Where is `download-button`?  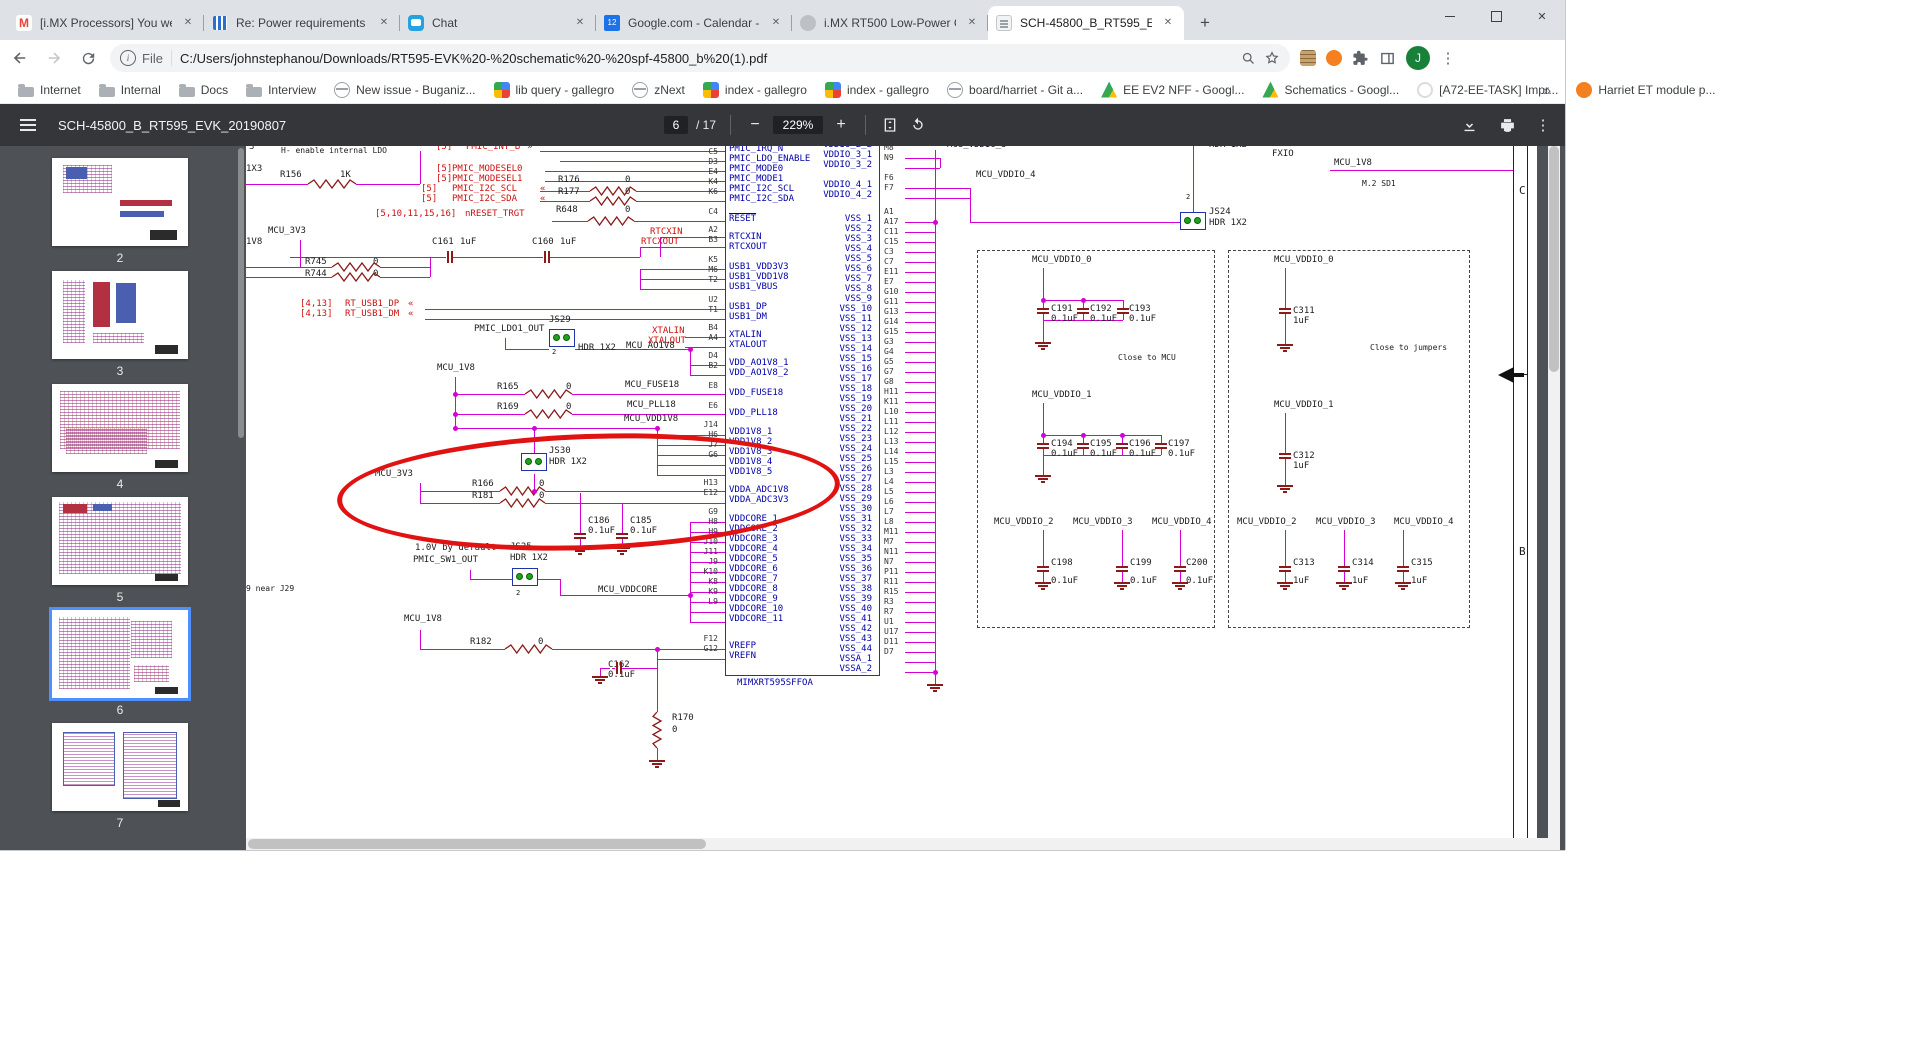
download-button is located at coordinates (1469, 125).